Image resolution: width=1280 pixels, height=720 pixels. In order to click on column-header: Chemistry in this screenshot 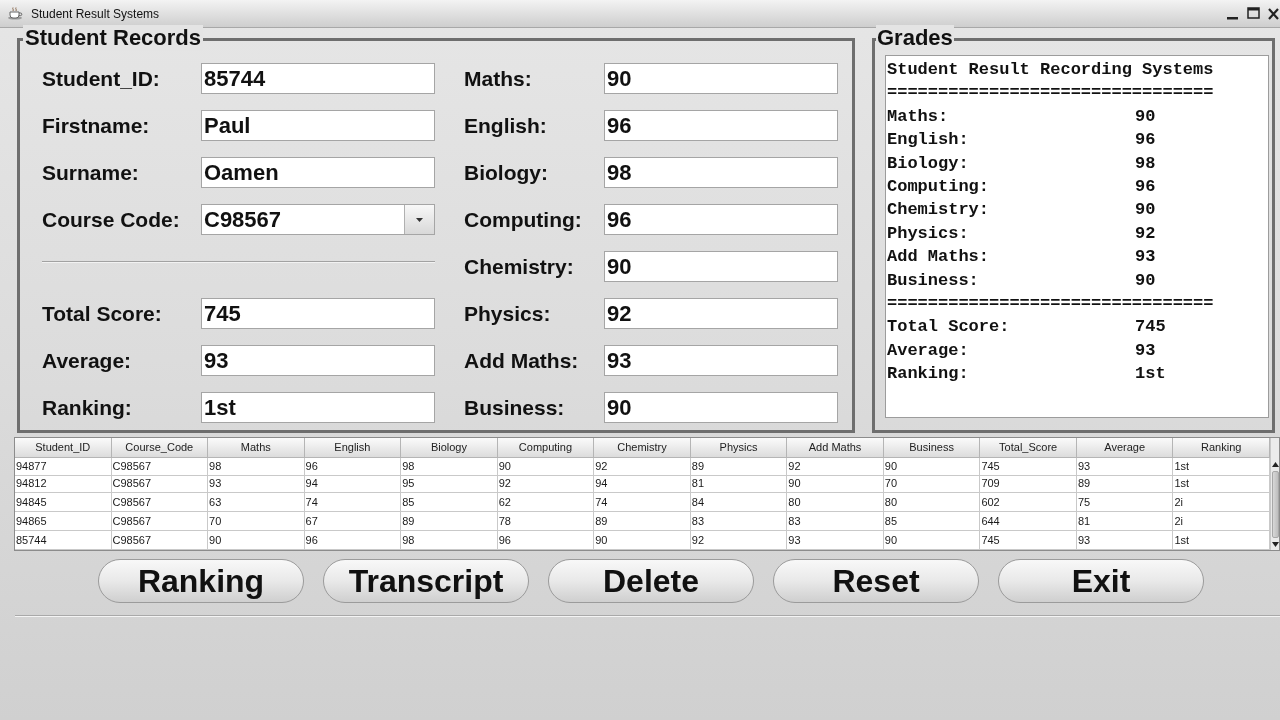, I will do `click(642, 448)`.